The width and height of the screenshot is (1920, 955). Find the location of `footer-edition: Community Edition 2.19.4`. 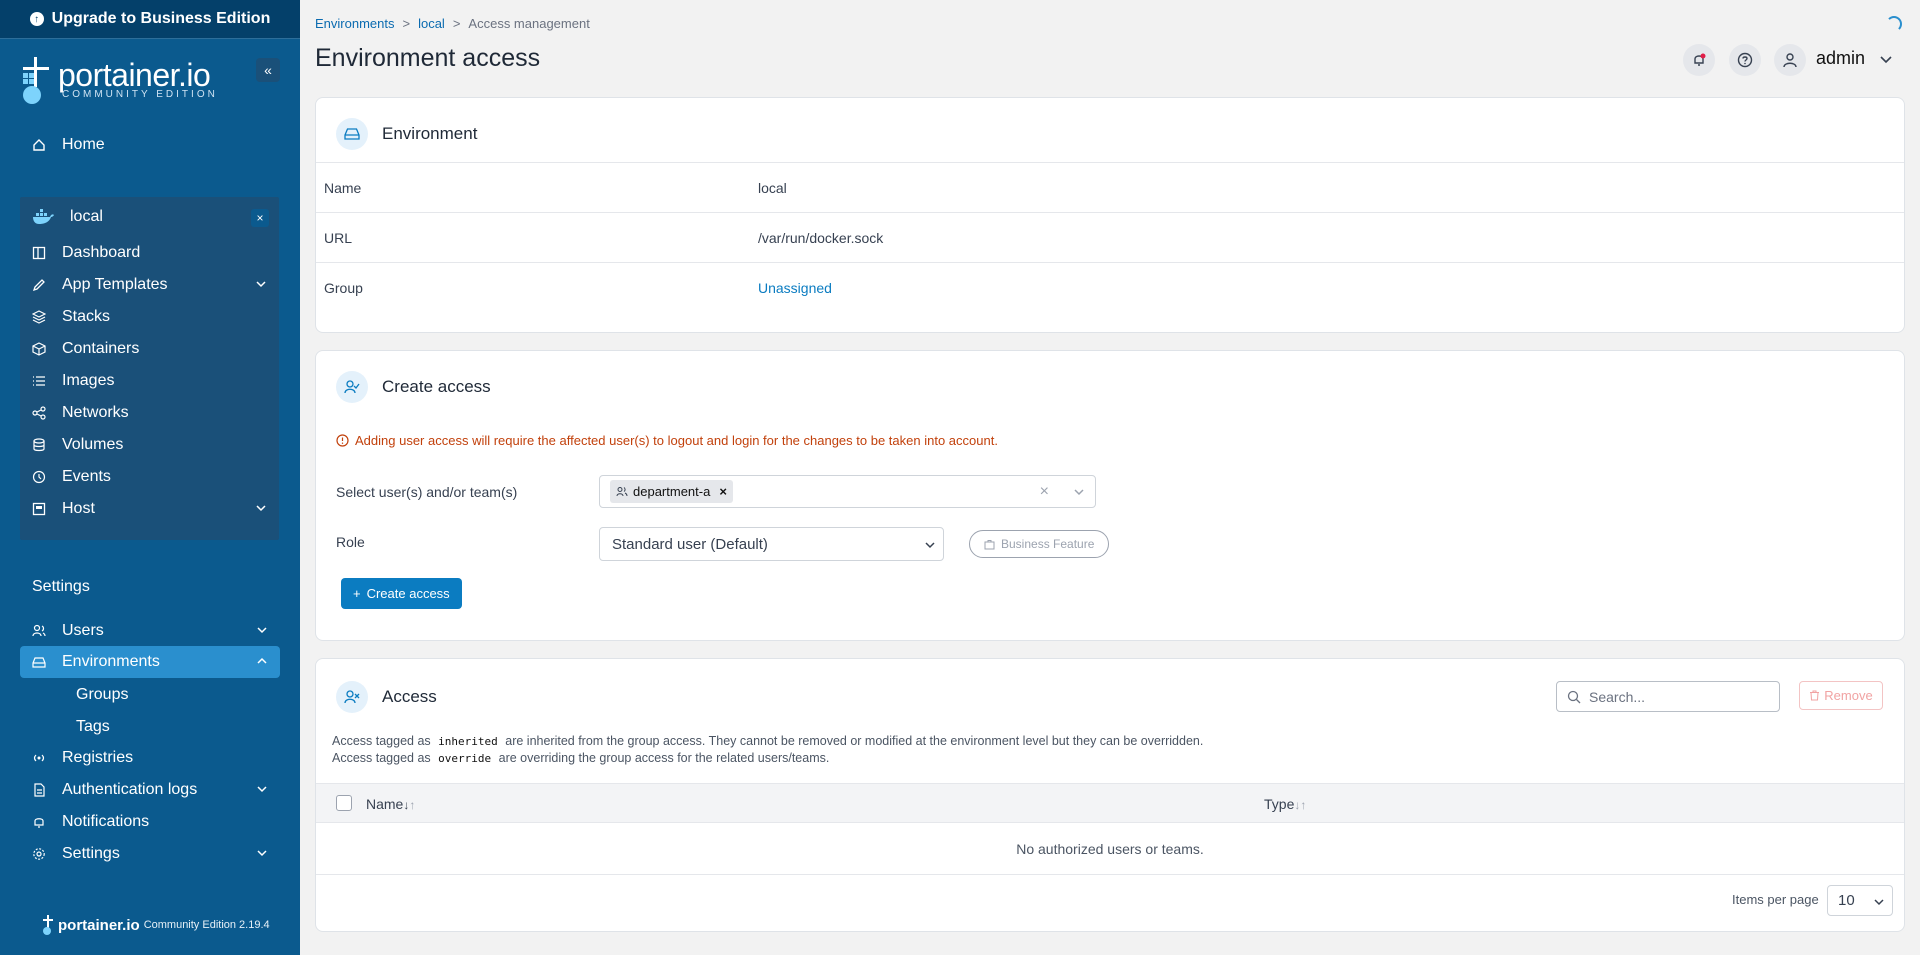

footer-edition: Community Edition 2.19.4 is located at coordinates (206, 925).